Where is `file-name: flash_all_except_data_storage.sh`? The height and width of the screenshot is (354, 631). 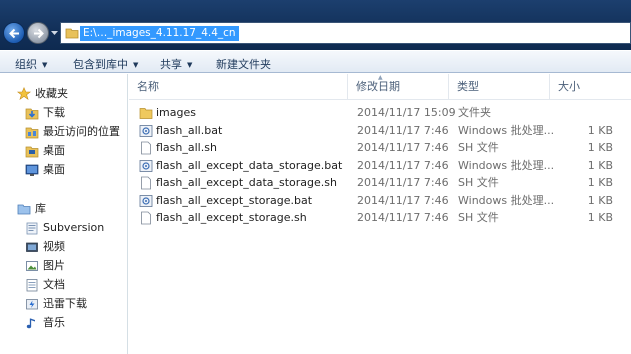
file-name: flash_all_except_data_storage.sh is located at coordinates (246, 182).